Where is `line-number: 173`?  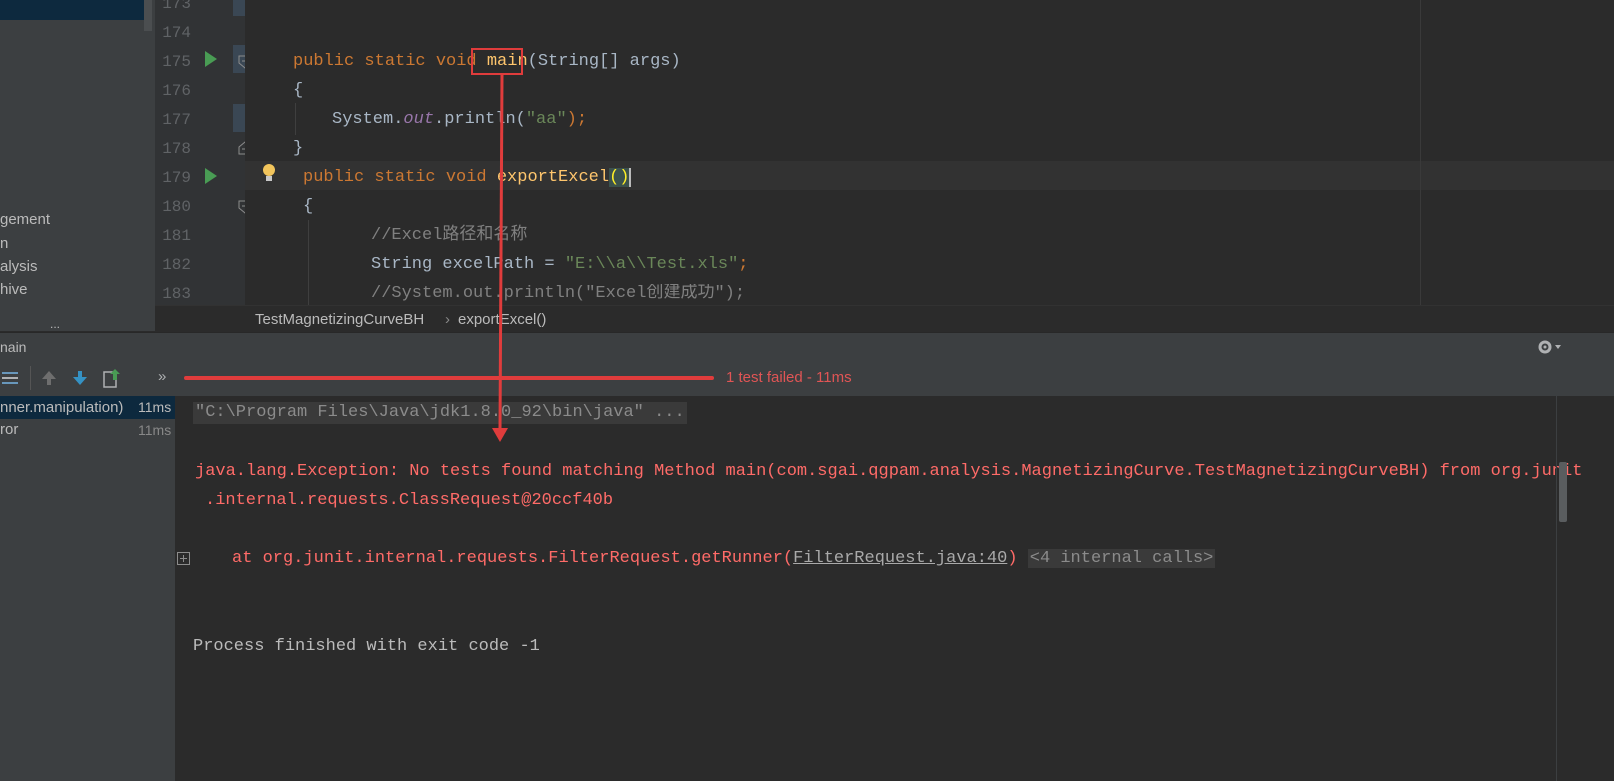
line-number: 173 is located at coordinates (176, 6).